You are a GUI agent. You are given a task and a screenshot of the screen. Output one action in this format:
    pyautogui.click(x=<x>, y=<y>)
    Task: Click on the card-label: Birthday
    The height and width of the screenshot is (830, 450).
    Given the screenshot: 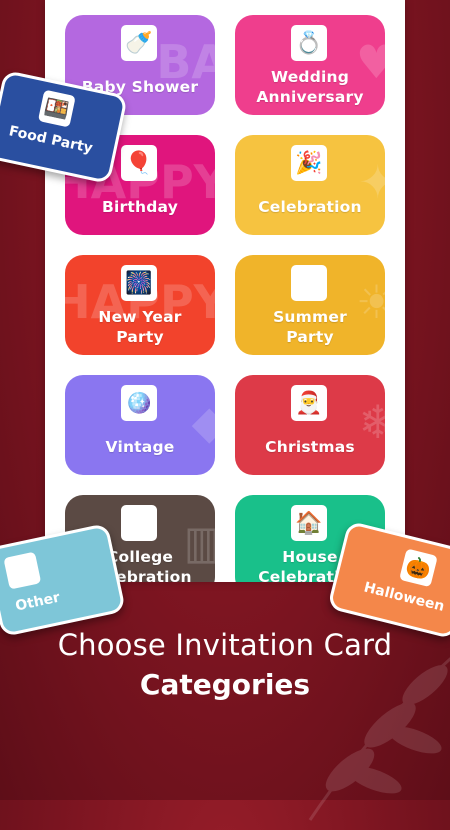 What is the action you would take?
    pyautogui.click(x=140, y=207)
    